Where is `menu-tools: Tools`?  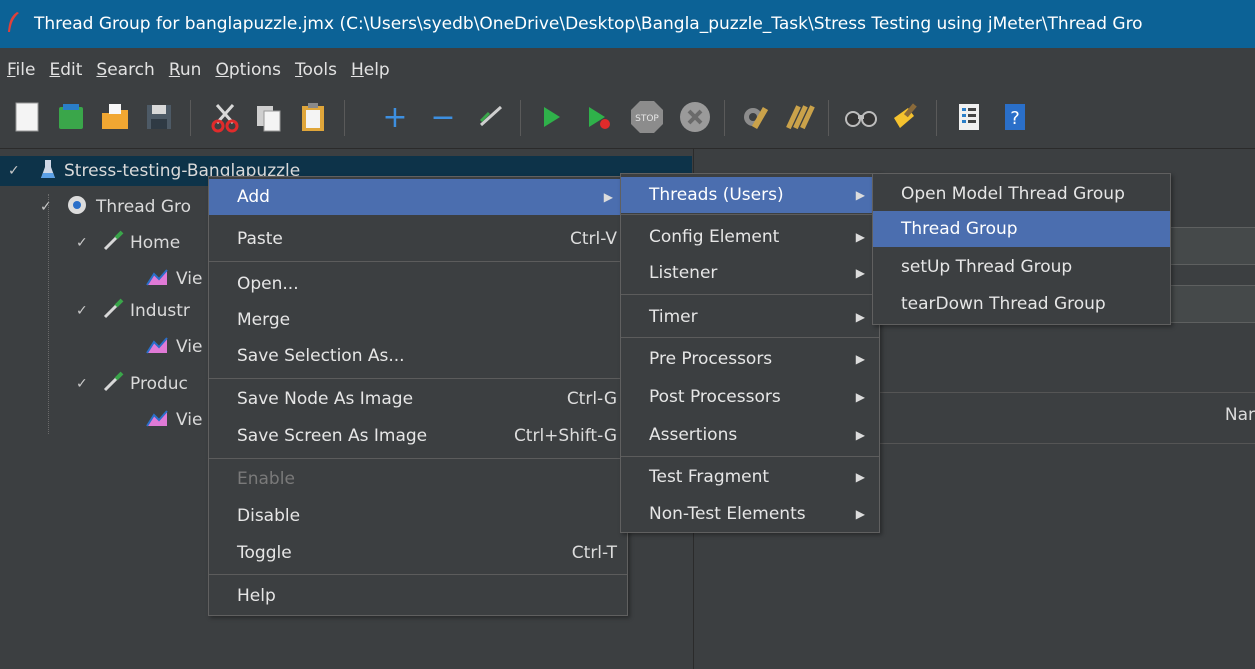
menu-tools: Tools is located at coordinates (316, 70).